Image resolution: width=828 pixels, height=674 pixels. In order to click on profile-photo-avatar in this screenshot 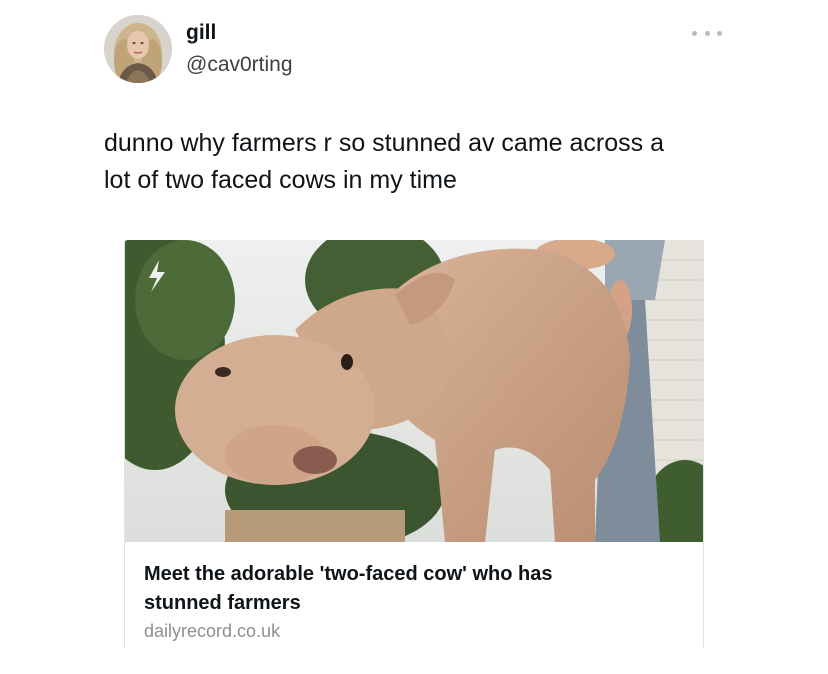, I will do `click(138, 49)`.